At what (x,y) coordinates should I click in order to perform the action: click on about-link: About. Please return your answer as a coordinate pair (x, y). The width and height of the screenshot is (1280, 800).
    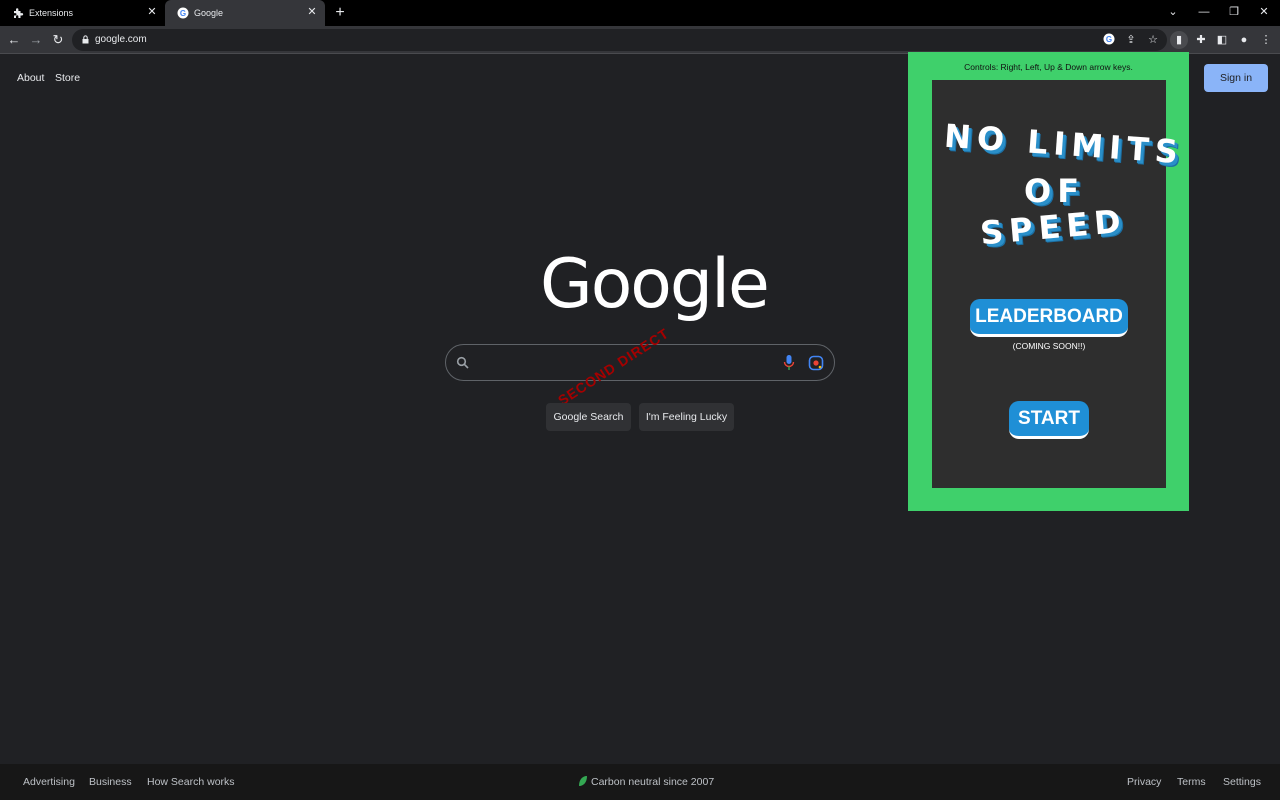
    Looking at the image, I should click on (30, 78).